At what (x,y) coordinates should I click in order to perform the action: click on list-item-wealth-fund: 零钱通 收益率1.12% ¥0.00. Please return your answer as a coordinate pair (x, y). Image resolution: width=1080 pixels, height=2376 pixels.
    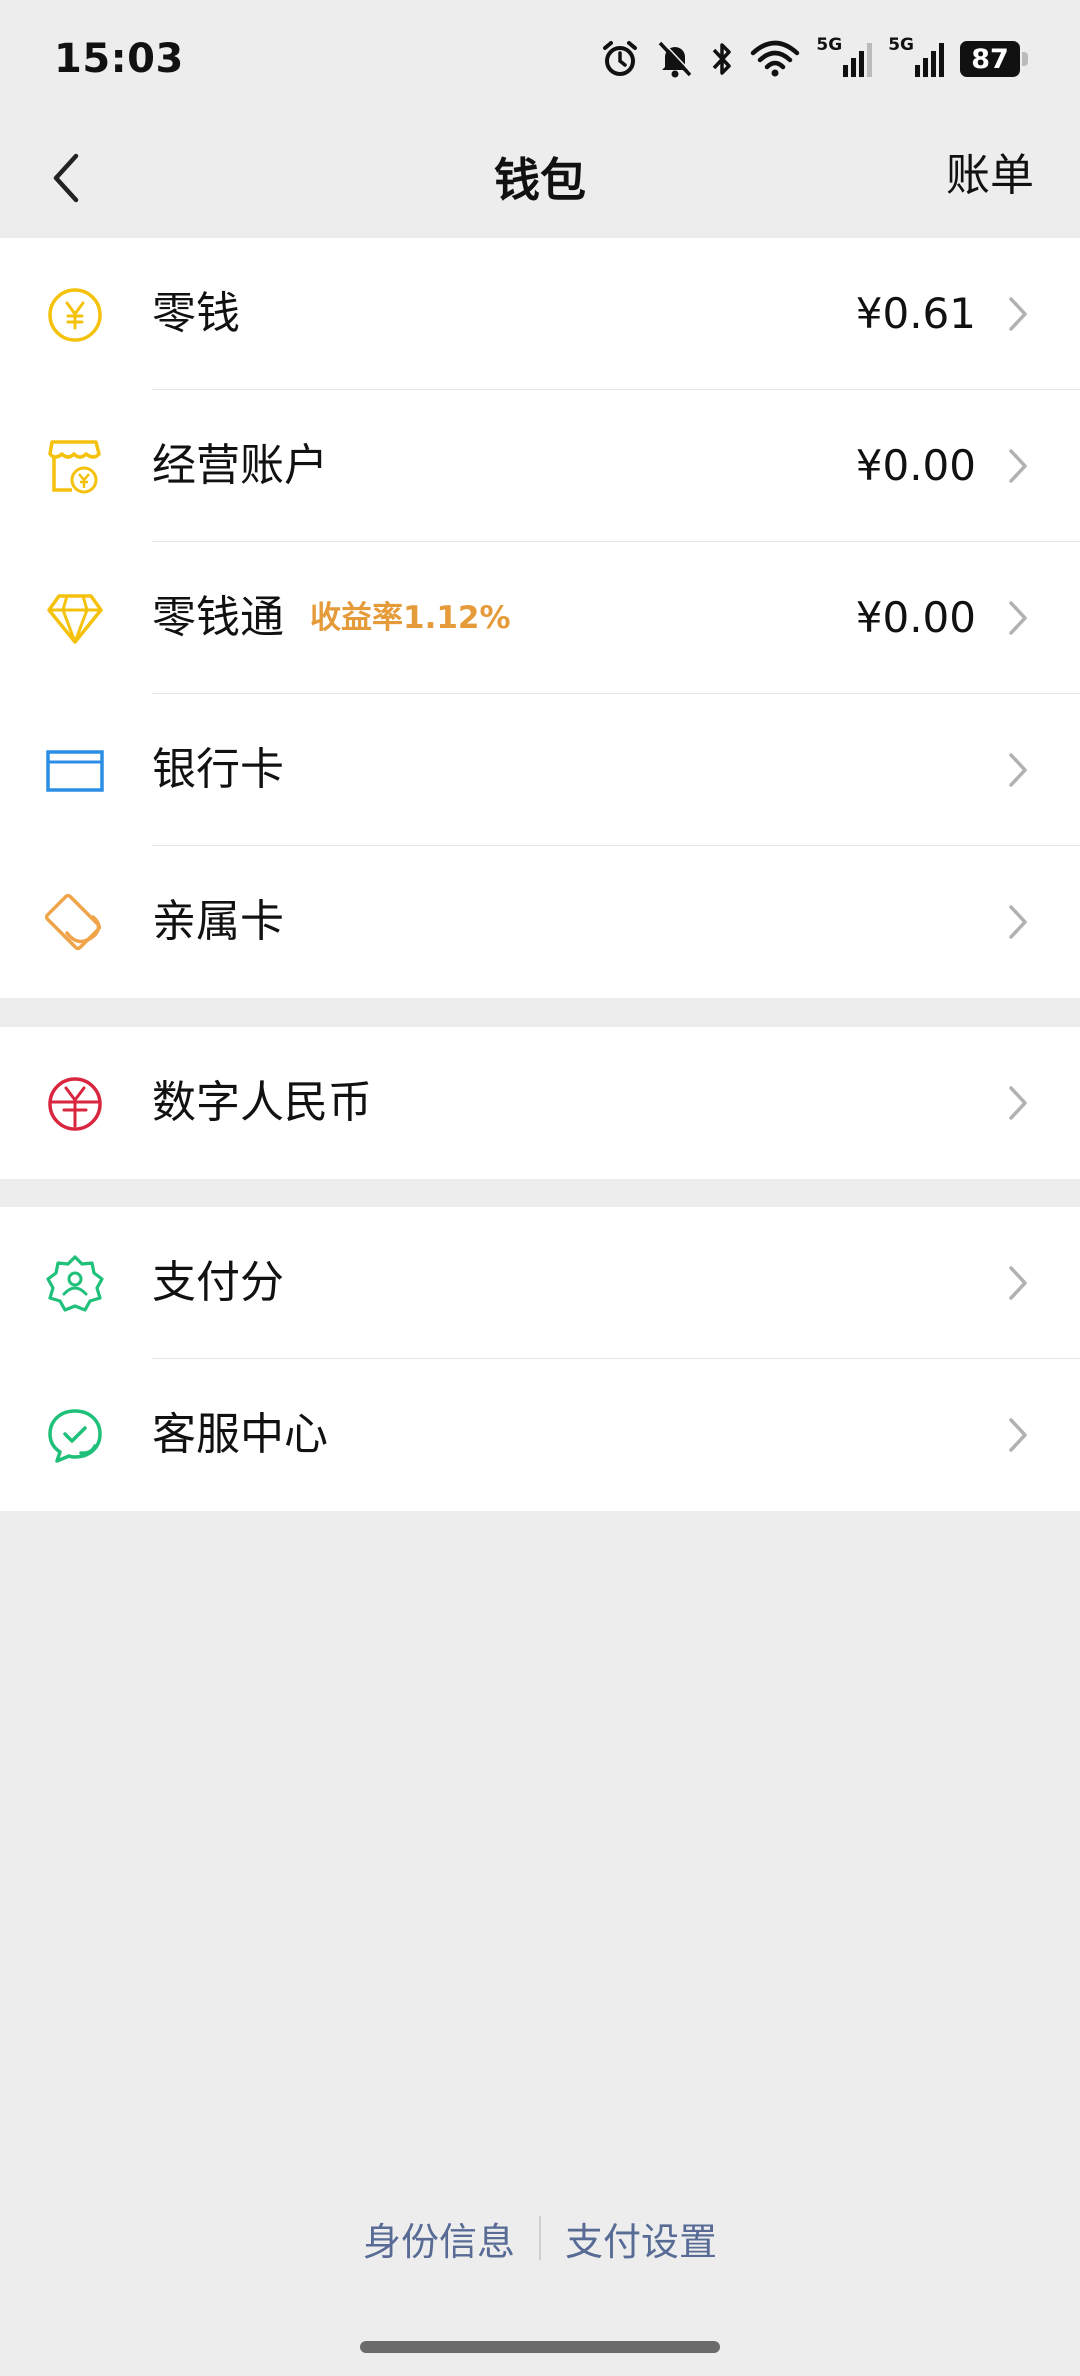
    Looking at the image, I should click on (540, 618).